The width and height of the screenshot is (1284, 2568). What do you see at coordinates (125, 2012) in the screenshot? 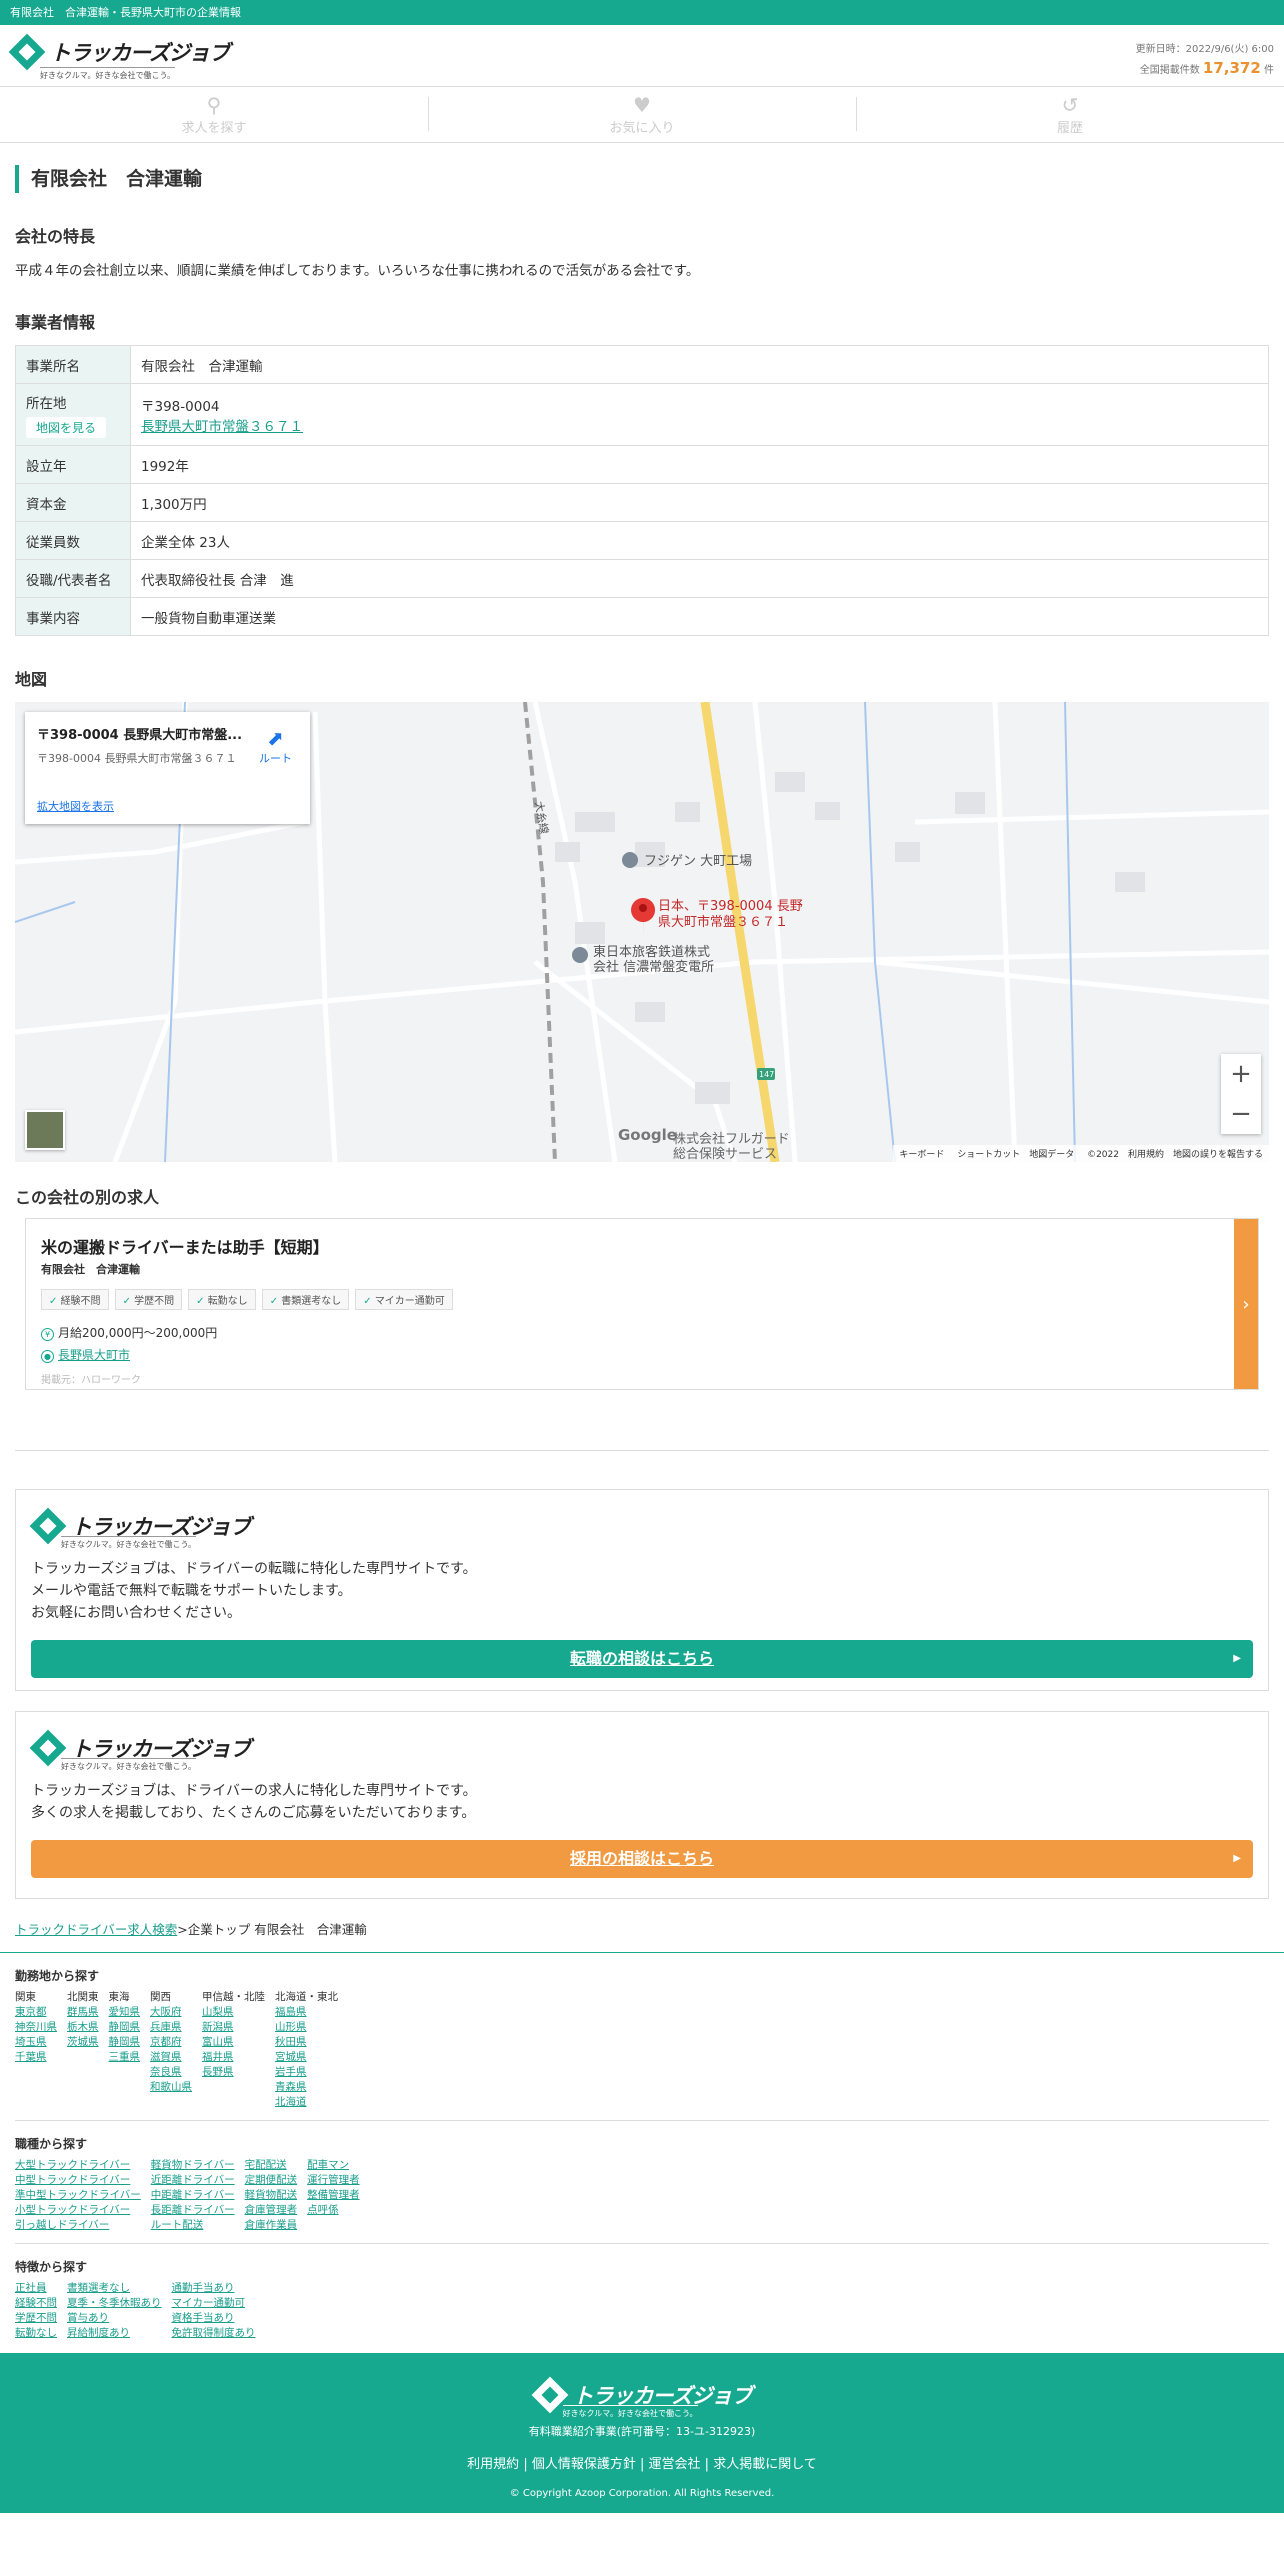
I see `area-link: 愛知県` at bounding box center [125, 2012].